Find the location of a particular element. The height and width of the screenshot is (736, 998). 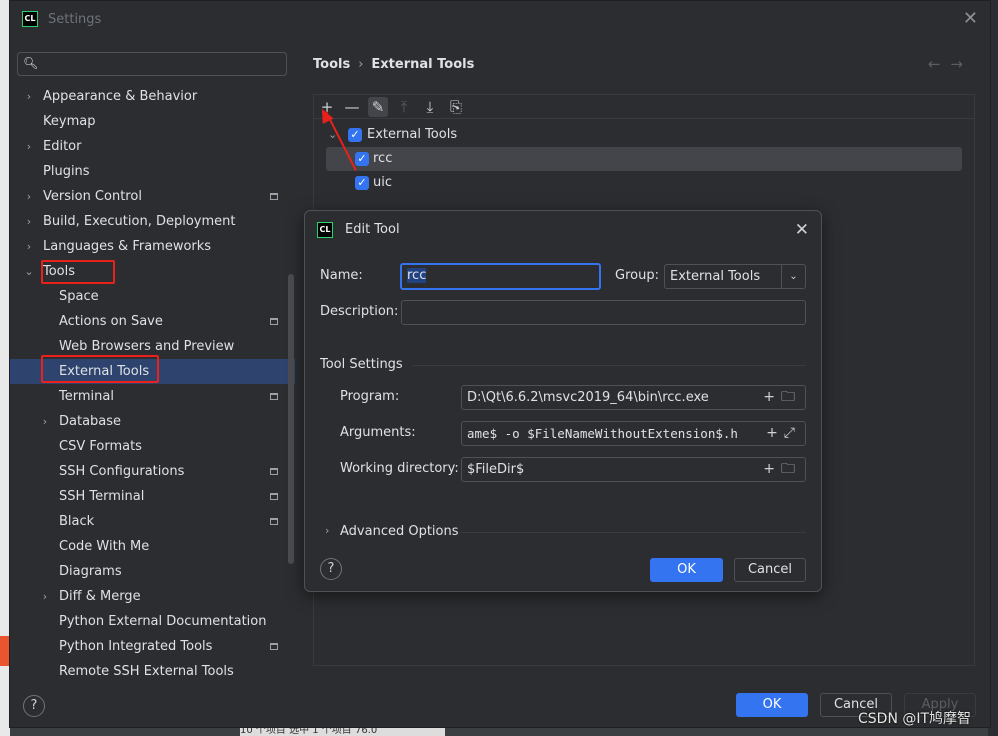

sidebar-item: SSH Terminal is located at coordinates (152, 496).